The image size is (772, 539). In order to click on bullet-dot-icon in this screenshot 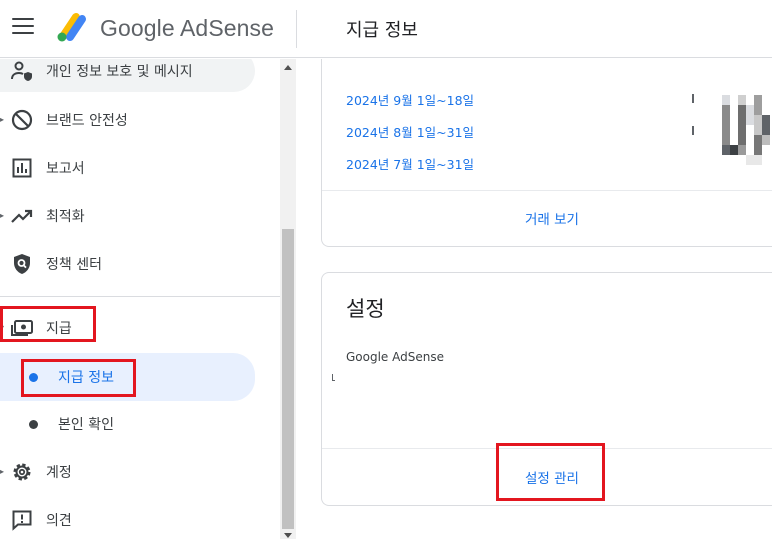, I will do `click(33, 424)`.